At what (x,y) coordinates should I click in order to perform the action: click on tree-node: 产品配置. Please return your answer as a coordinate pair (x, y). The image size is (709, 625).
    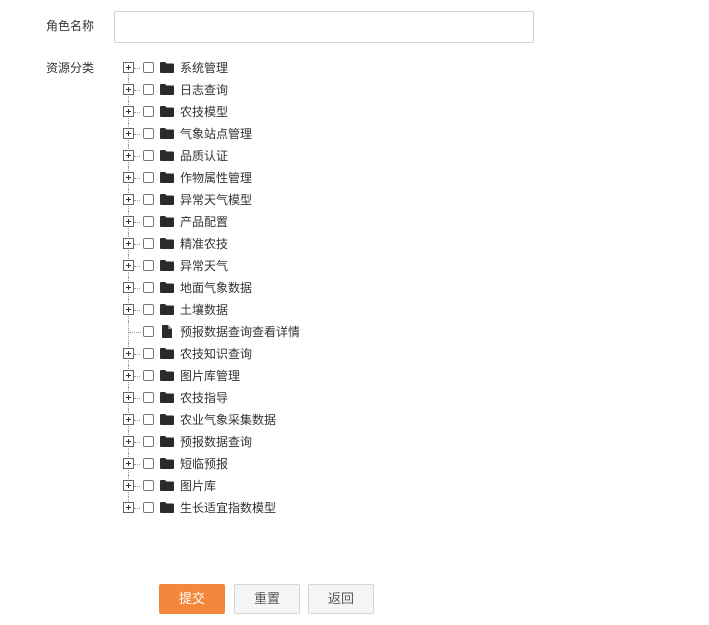
    Looking at the image, I should click on (322, 222).